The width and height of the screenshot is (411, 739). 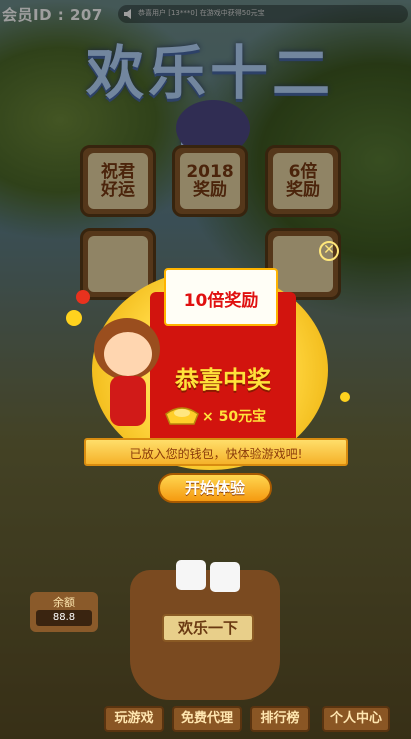 What do you see at coordinates (280, 719) in the screenshot?
I see `nav-leaderboard: 排行榜` at bounding box center [280, 719].